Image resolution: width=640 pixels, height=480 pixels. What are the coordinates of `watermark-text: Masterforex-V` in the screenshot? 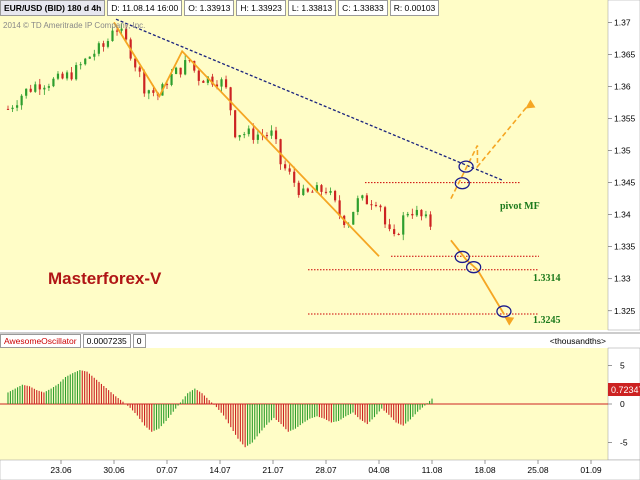 It's located at (105, 278).